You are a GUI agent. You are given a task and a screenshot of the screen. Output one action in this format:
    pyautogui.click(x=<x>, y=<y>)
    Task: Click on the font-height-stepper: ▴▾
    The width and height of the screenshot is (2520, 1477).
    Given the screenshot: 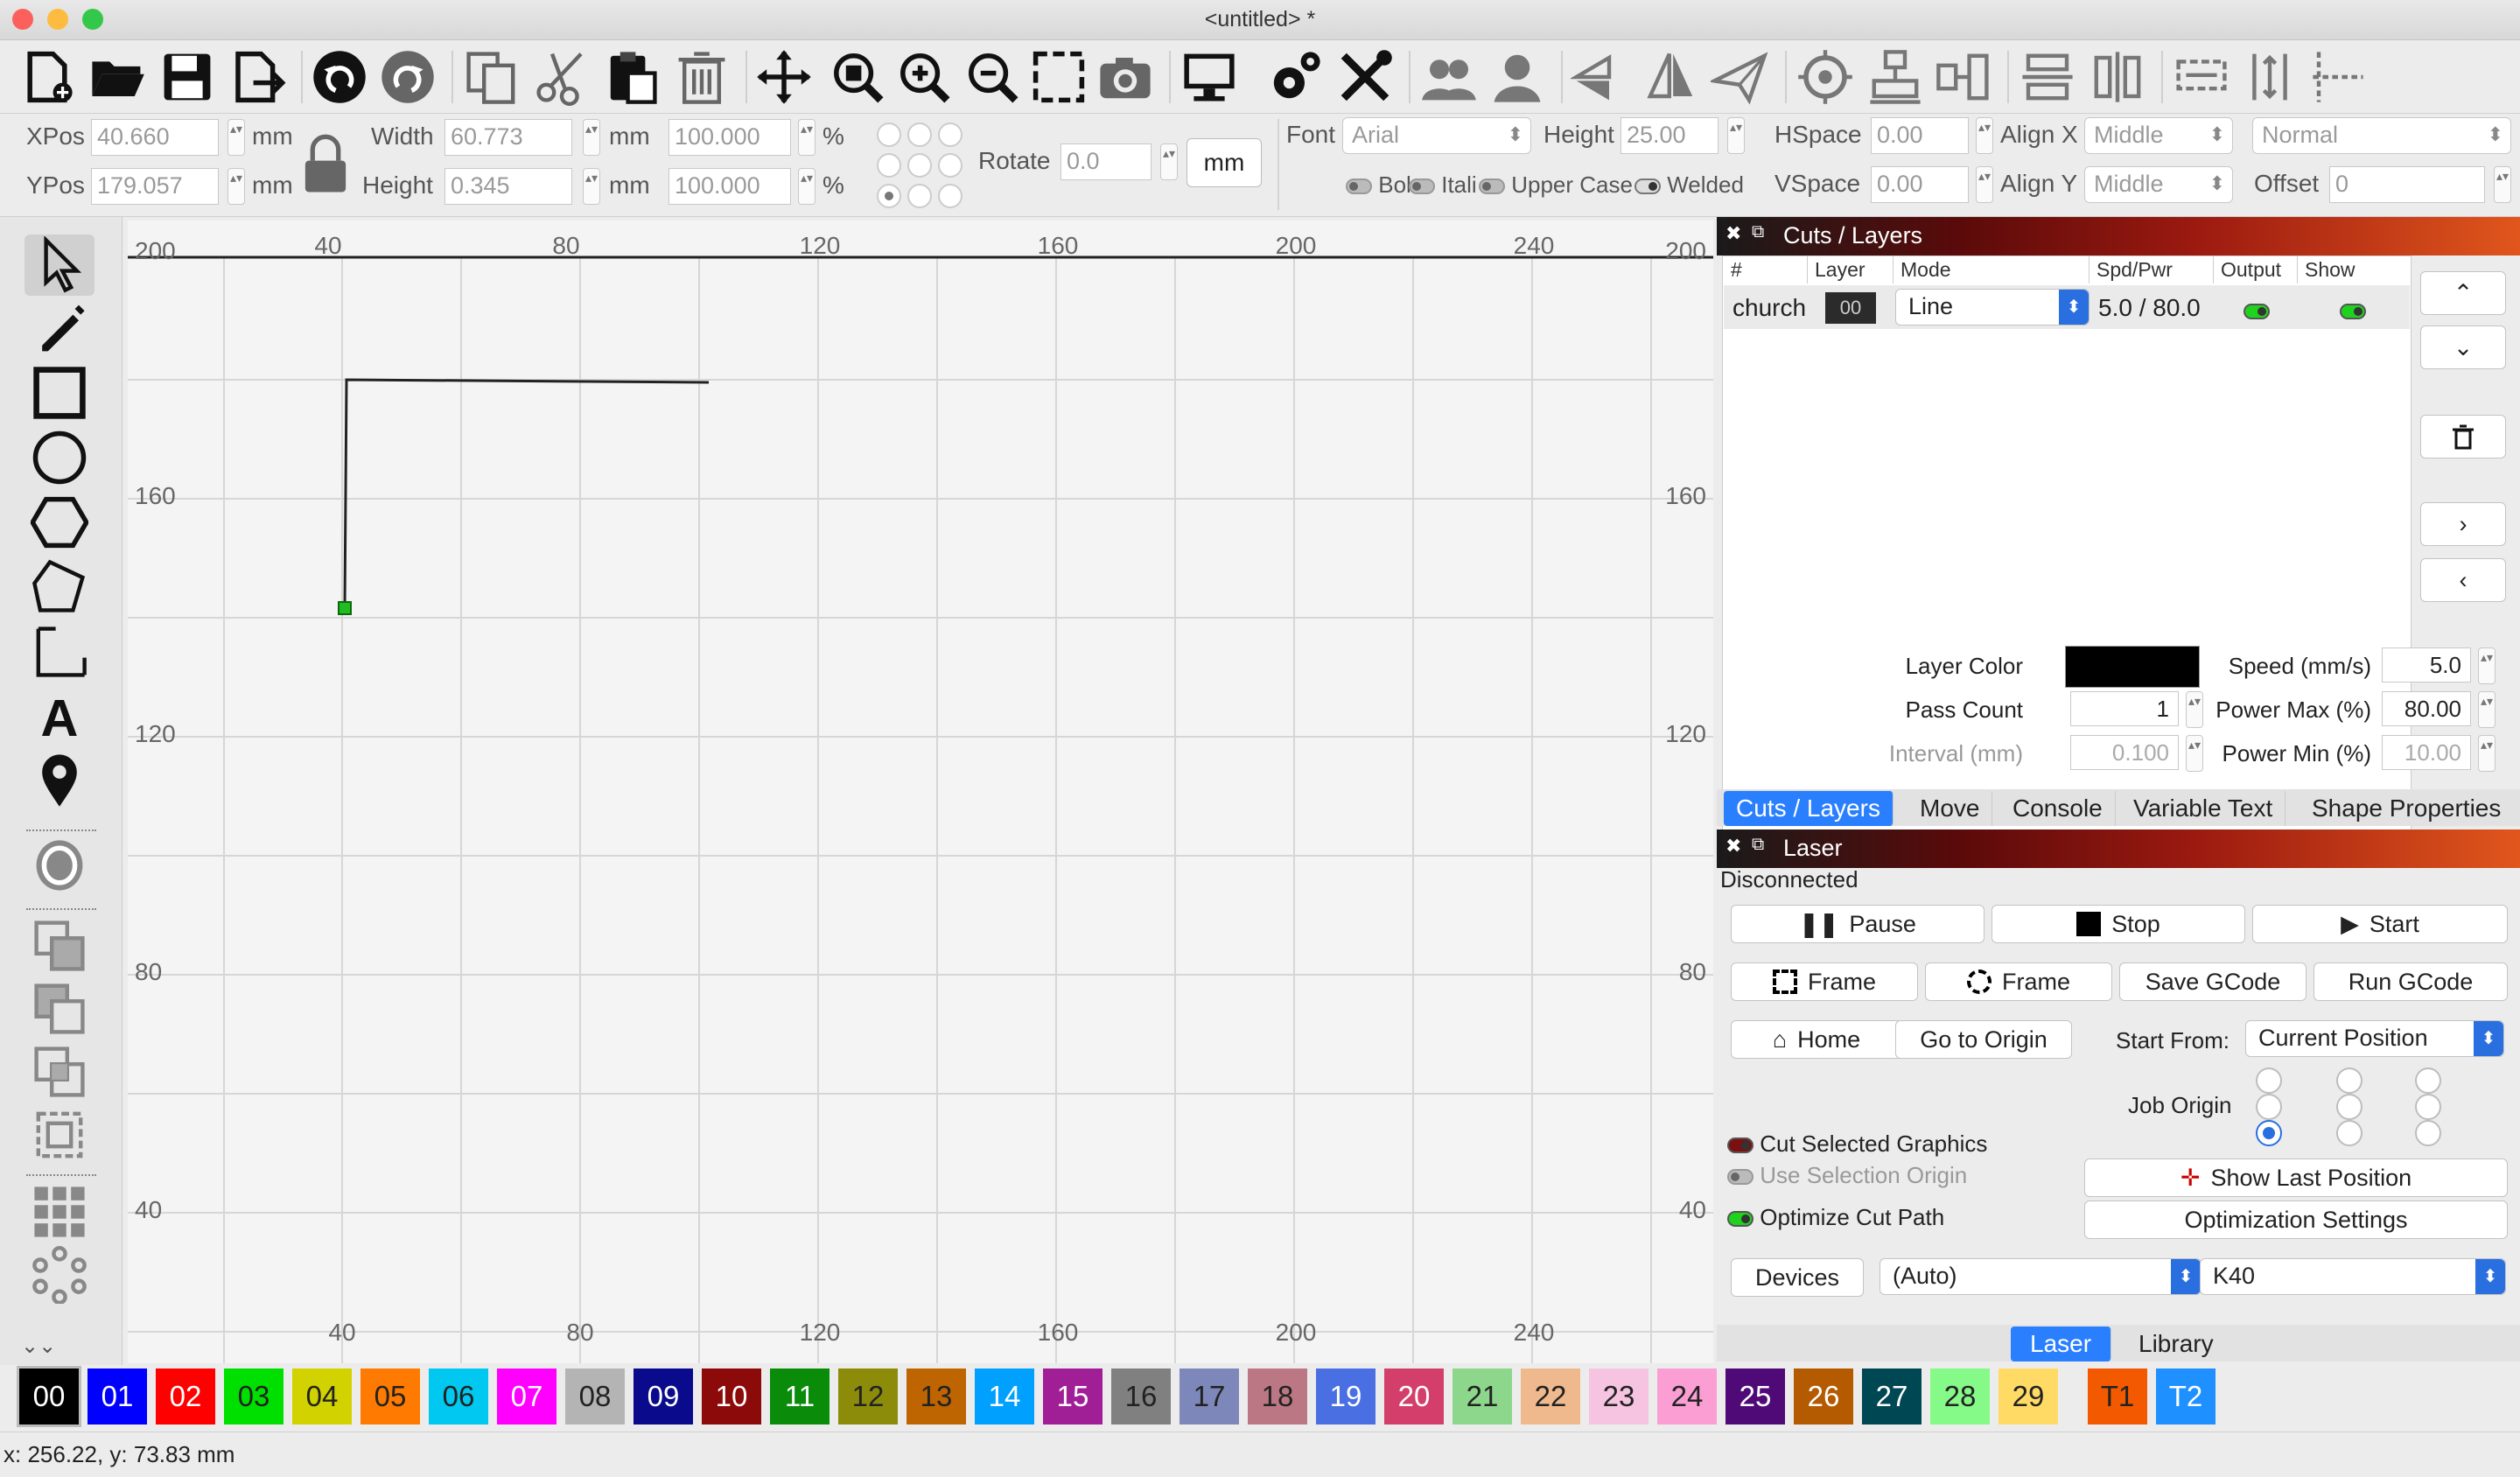 What is the action you would take?
    pyautogui.click(x=1736, y=135)
    